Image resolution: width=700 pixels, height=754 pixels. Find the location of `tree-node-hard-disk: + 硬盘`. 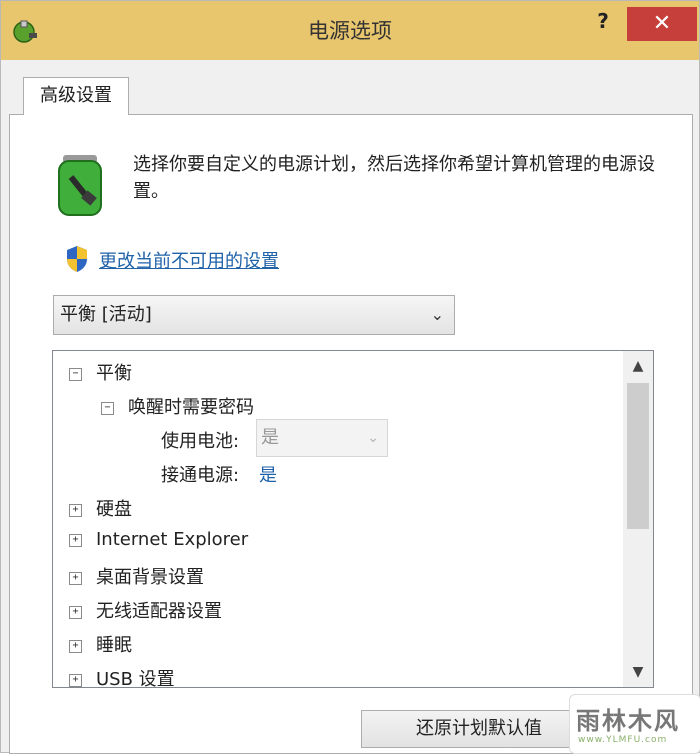

tree-node-hard-disk: + 硬盘 is located at coordinates (100, 508).